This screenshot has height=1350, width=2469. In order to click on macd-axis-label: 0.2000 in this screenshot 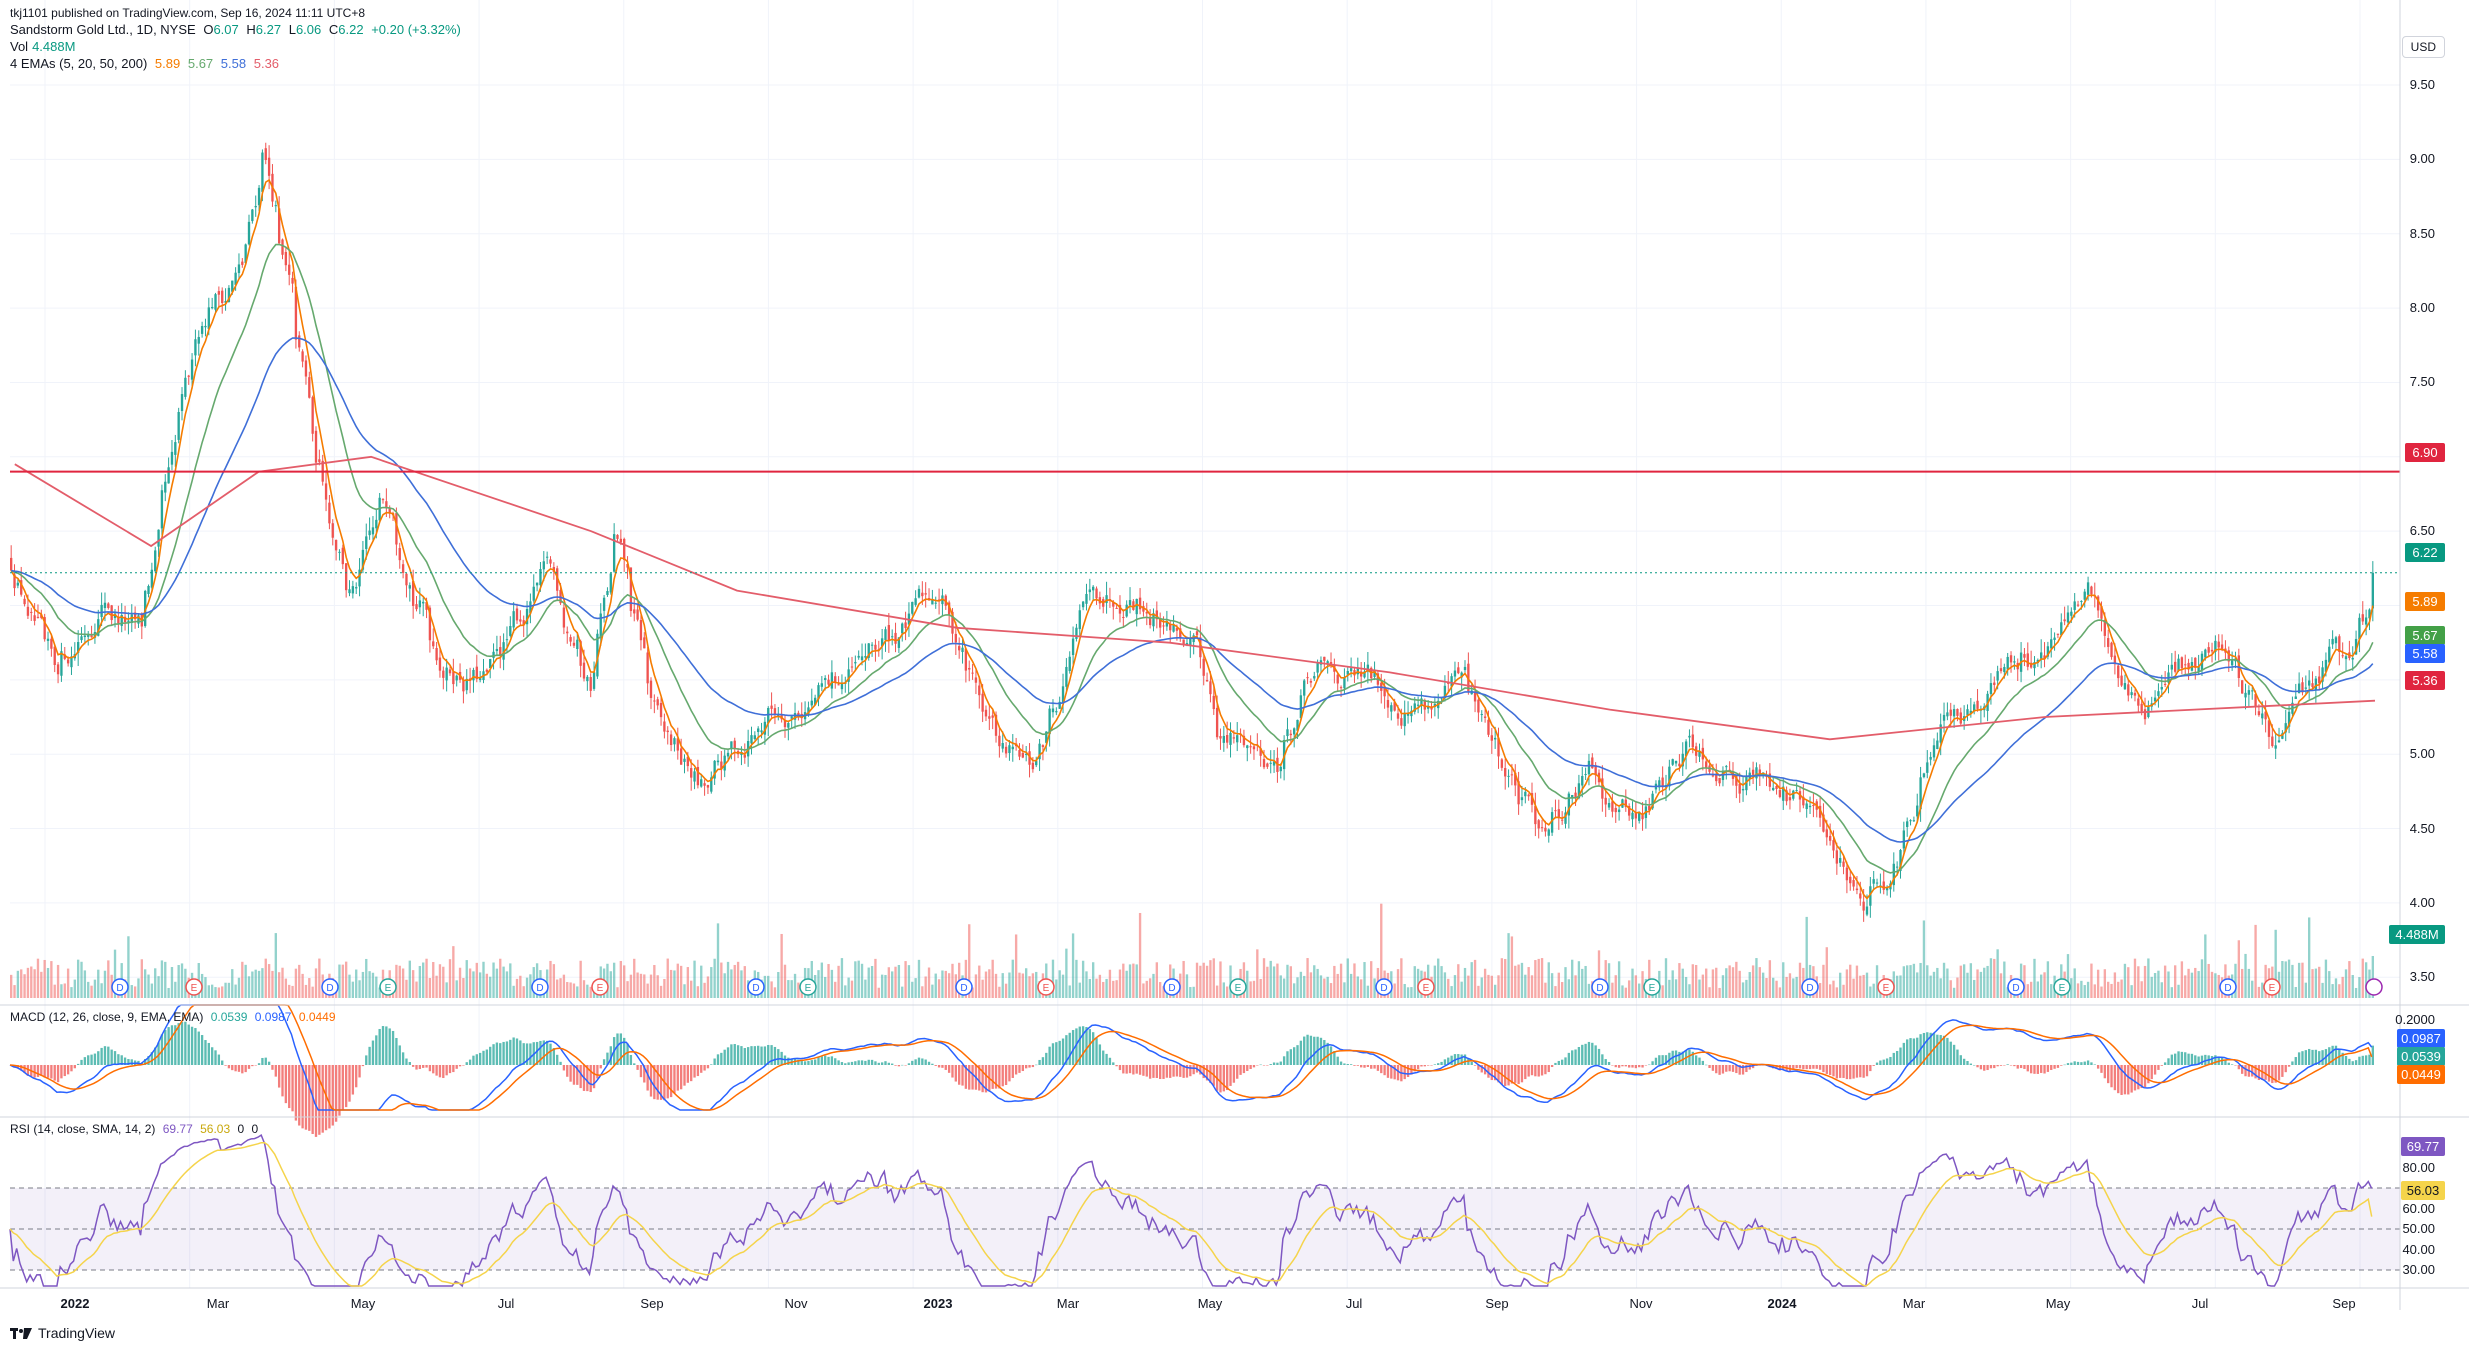, I will do `click(2415, 1019)`.